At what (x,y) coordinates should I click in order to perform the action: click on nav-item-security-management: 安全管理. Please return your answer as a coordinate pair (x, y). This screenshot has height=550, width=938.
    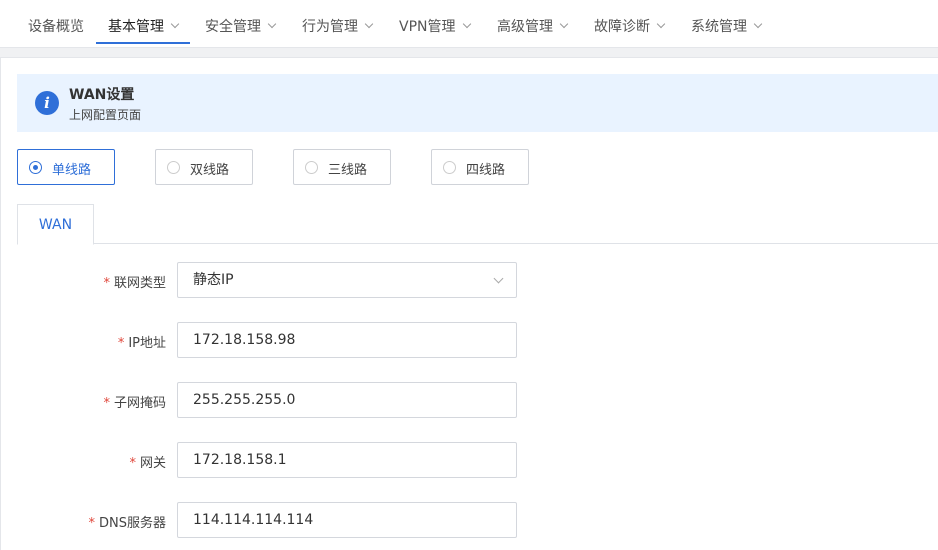
    Looking at the image, I should click on (241, 22).